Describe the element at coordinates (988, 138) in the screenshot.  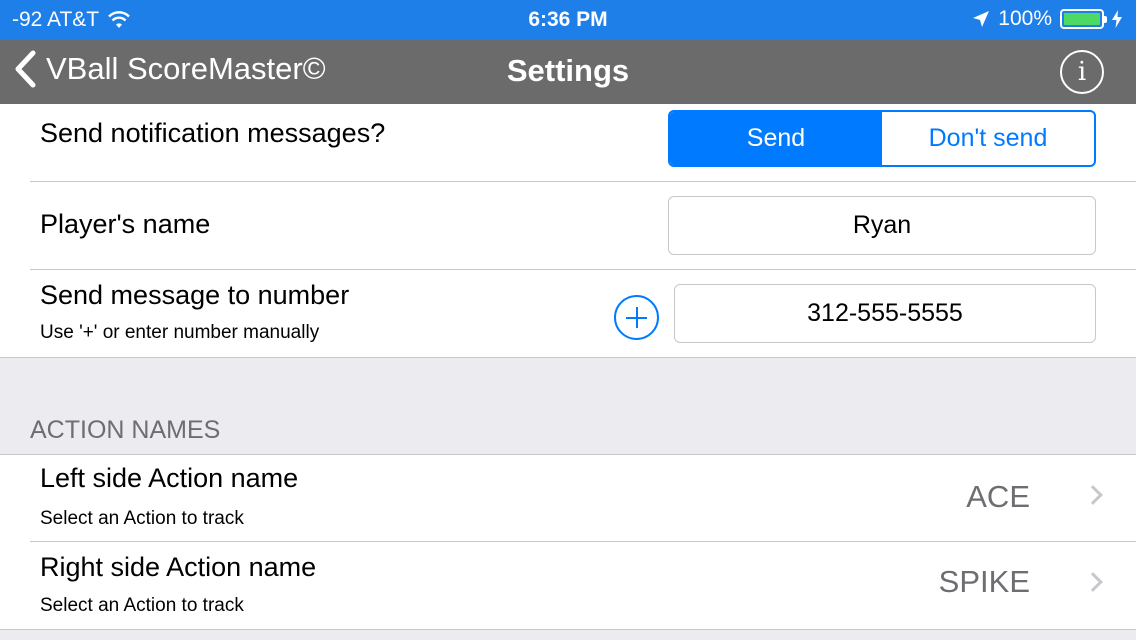
I see `dont-send-segment: Don't send` at that location.